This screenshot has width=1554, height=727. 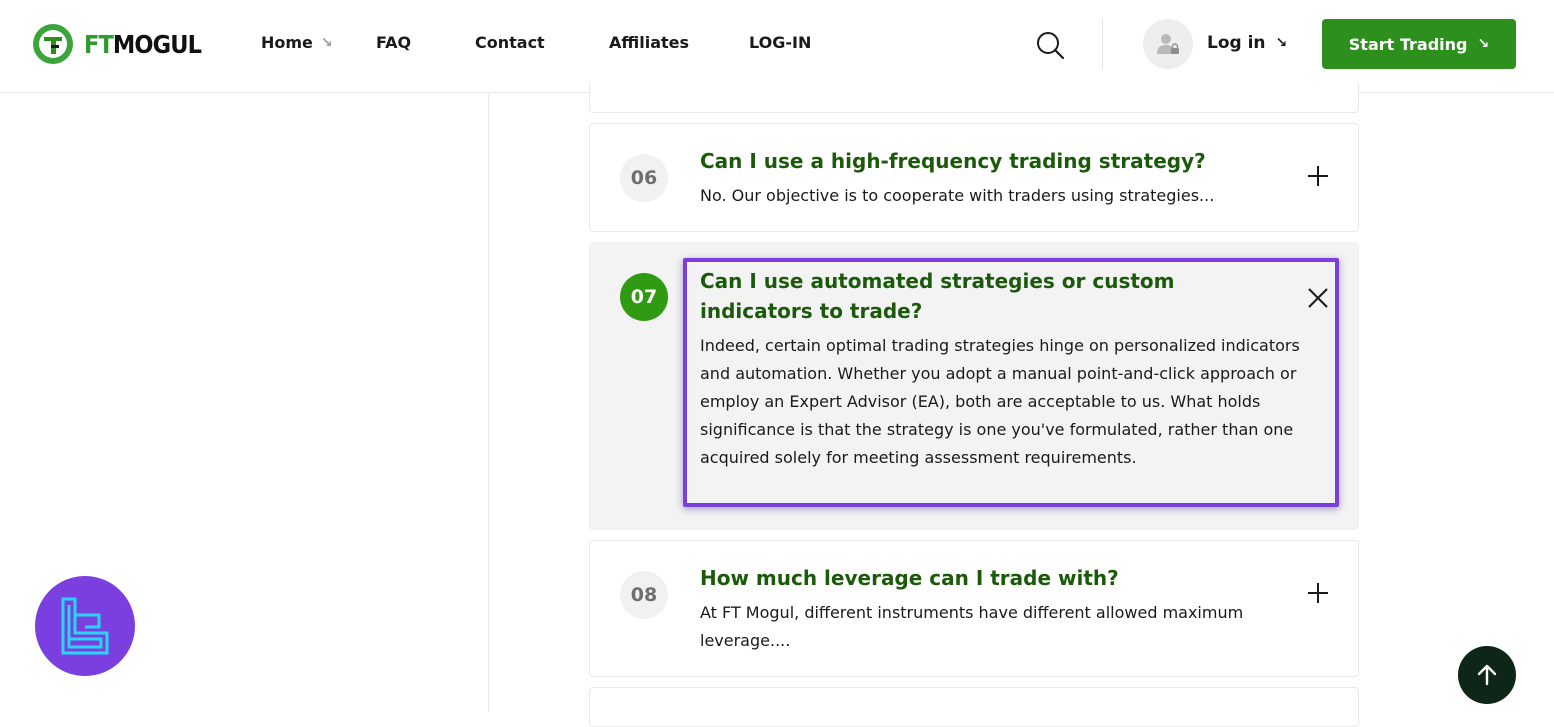 What do you see at coordinates (53, 44) in the screenshot?
I see `logo-badge-icon` at bounding box center [53, 44].